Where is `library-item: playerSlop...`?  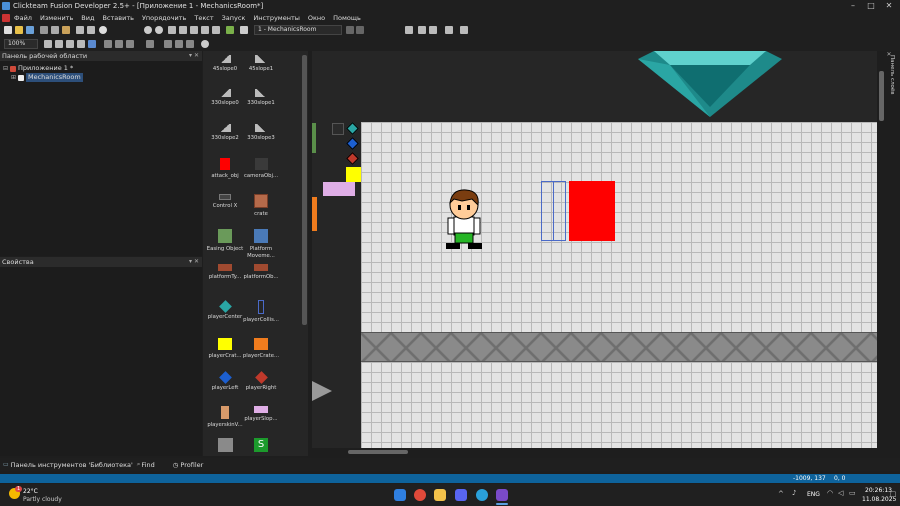 library-item: playerSlop... is located at coordinates (261, 414).